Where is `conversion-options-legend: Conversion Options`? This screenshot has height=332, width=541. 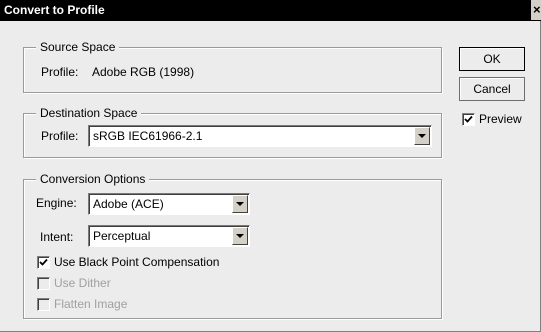 conversion-options-legend: Conversion Options is located at coordinates (93, 179).